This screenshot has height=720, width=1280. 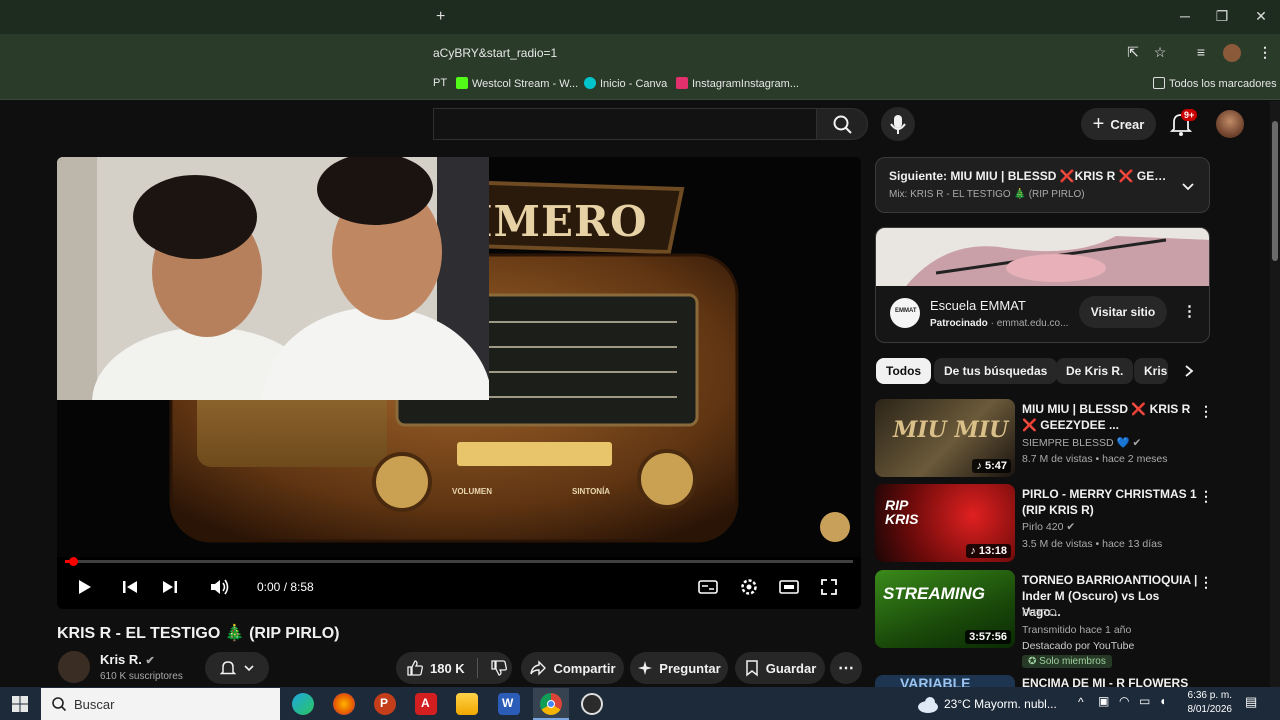 What do you see at coordinates (551, 704) in the screenshot?
I see `chrome-taskbar-button` at bounding box center [551, 704].